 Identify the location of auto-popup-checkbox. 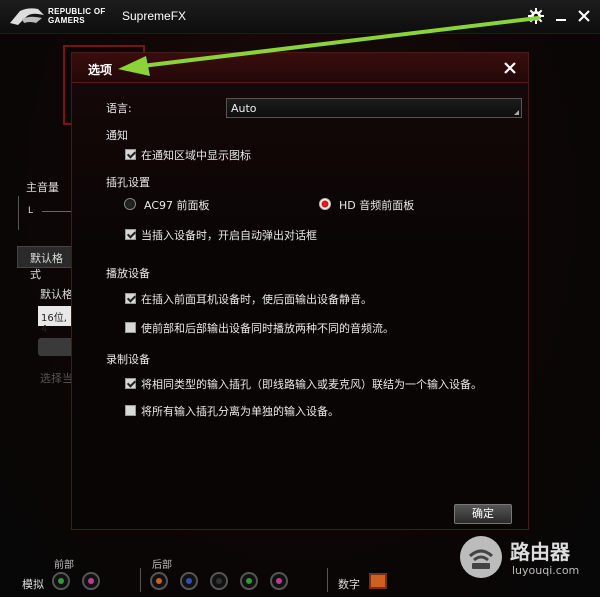
(130, 234).